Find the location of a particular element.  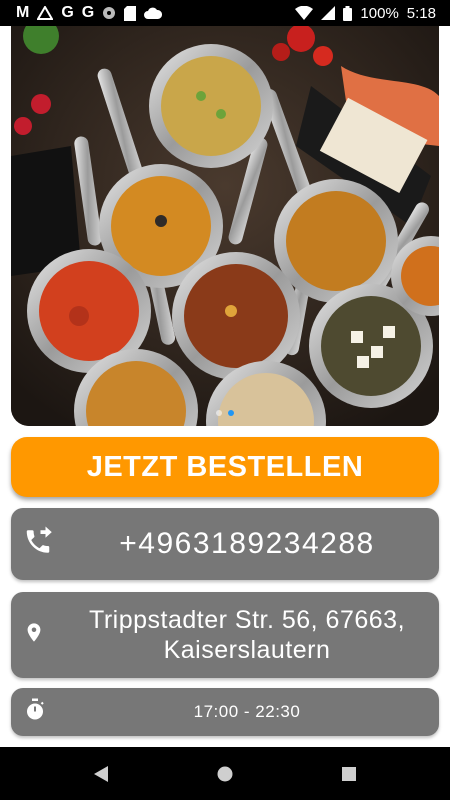

battery-icon is located at coordinates (348, 13).